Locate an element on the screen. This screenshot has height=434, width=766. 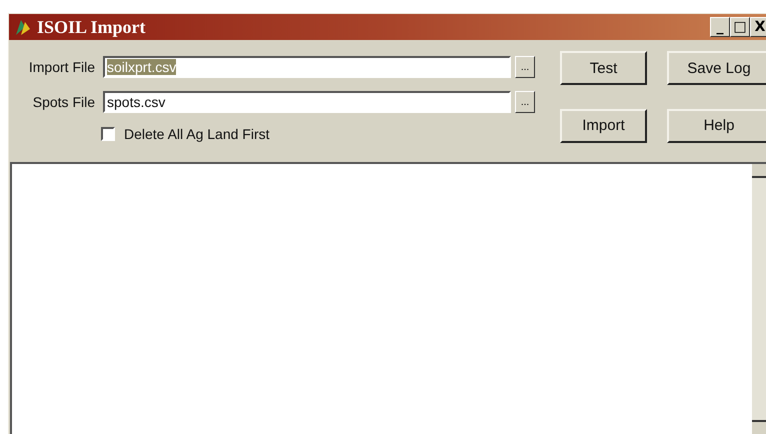
scrollbar is located at coordinates (759, 299).